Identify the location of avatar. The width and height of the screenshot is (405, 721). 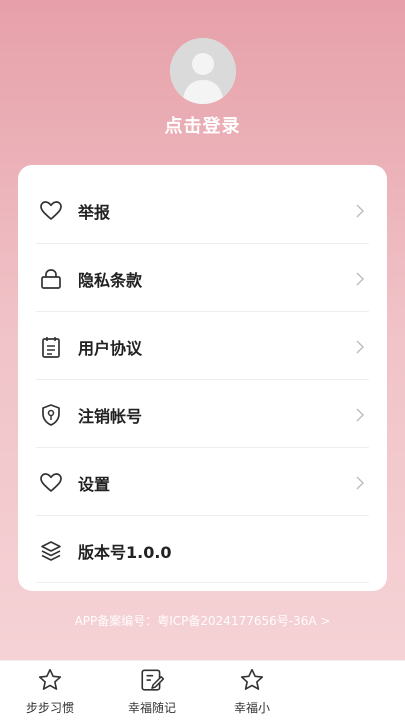
(203, 71).